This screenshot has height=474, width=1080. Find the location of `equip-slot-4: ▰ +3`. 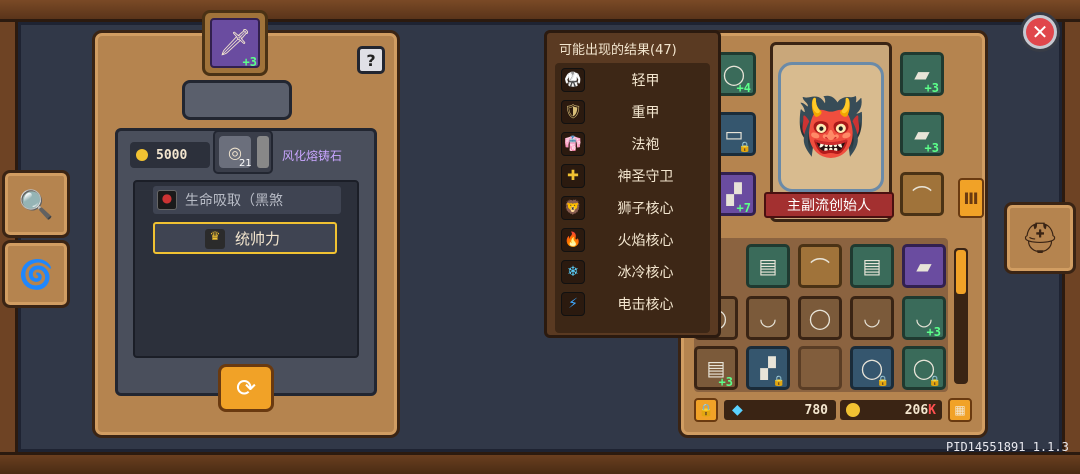

equip-slot-4: ▰ +3 is located at coordinates (922, 74).